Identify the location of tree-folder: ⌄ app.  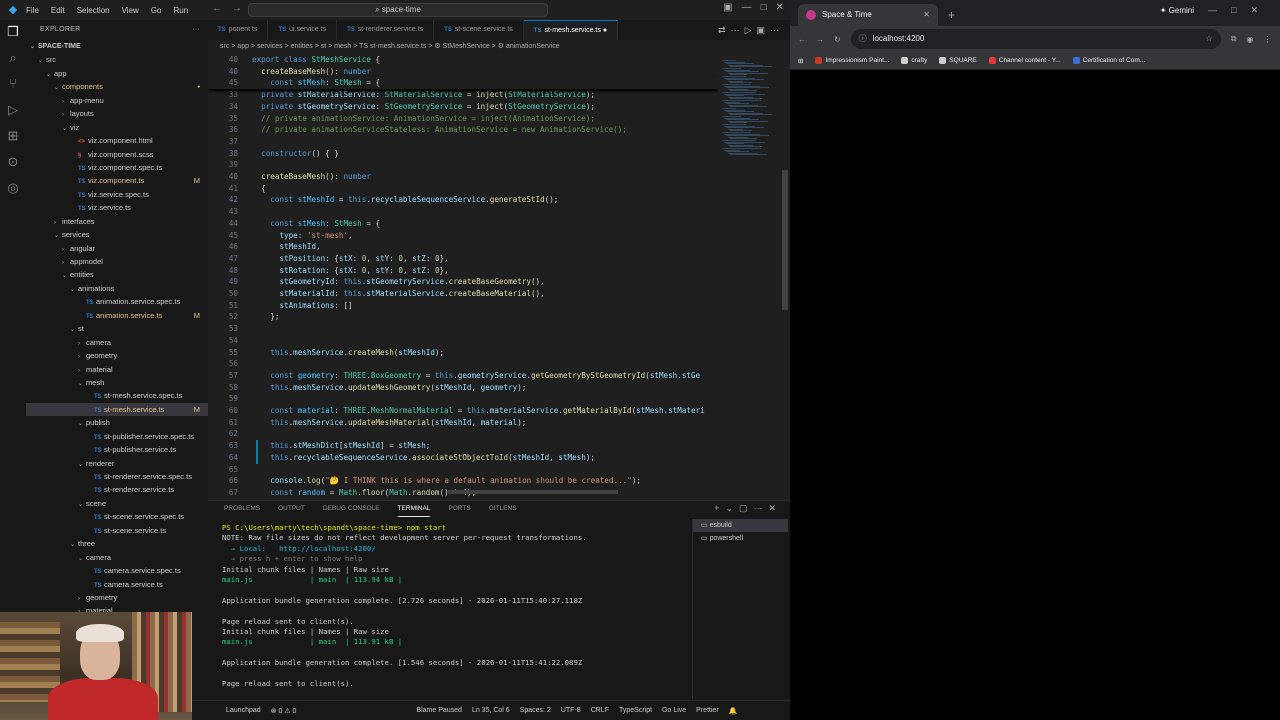
(117, 73).